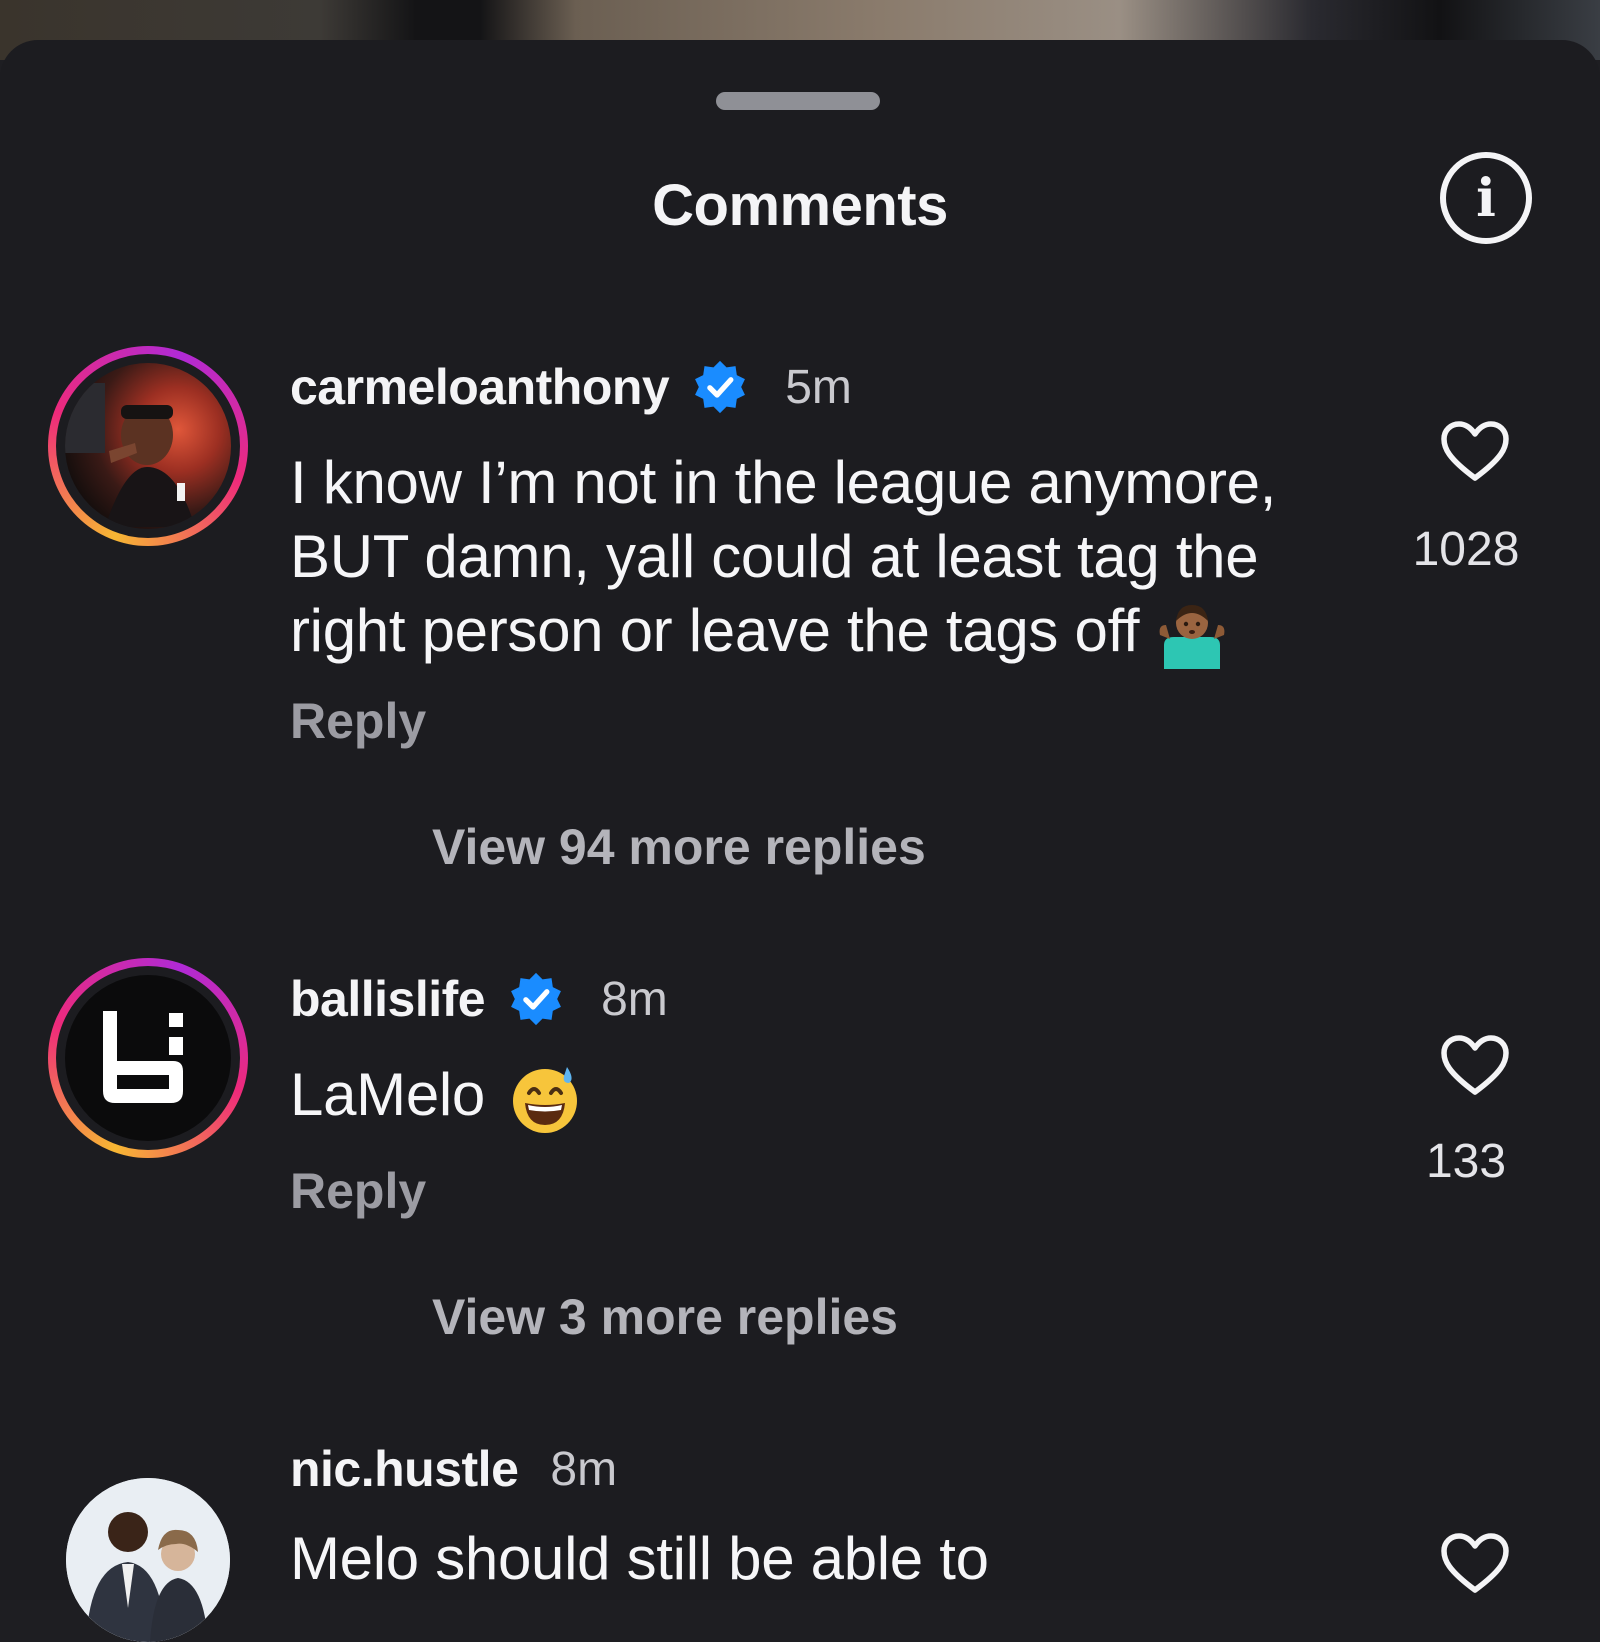 This screenshot has width=1600, height=1642. I want to click on comment-timestamp: 5m, so click(818, 387).